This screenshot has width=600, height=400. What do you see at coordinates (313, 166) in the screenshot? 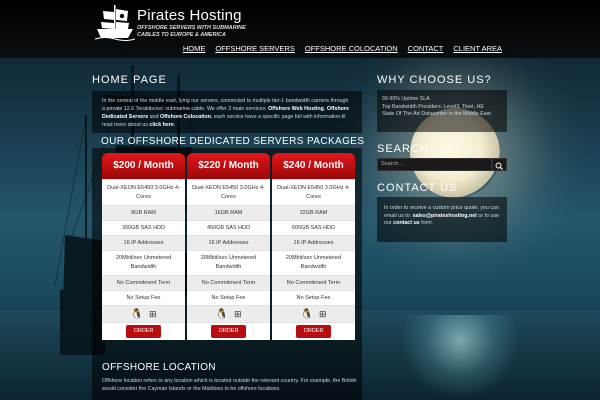
I see `plan-price: $240 / Month` at bounding box center [313, 166].